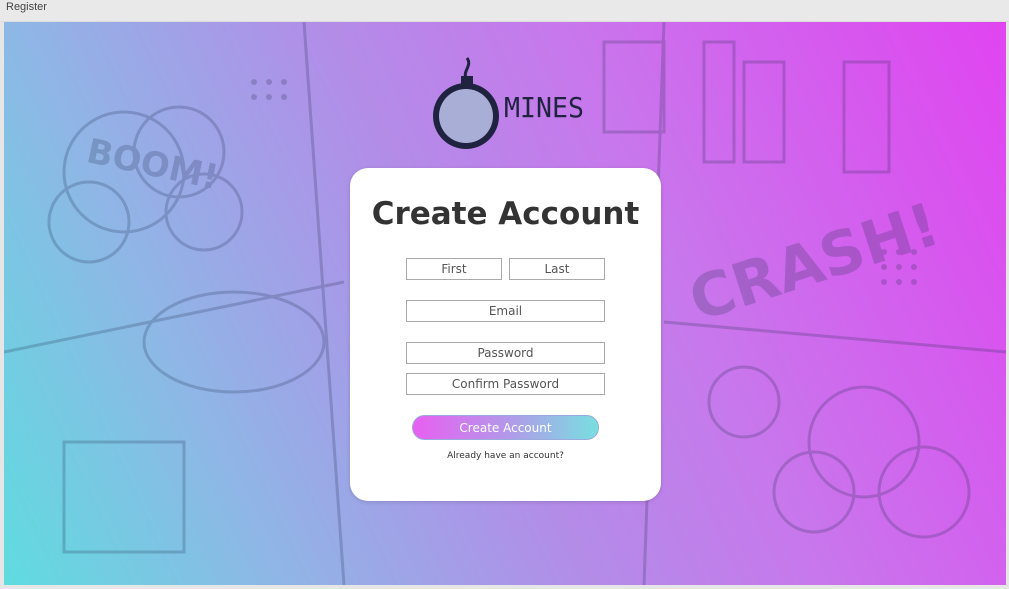 This screenshot has width=1009, height=589. I want to click on page-title: Create Account, so click(505, 214).